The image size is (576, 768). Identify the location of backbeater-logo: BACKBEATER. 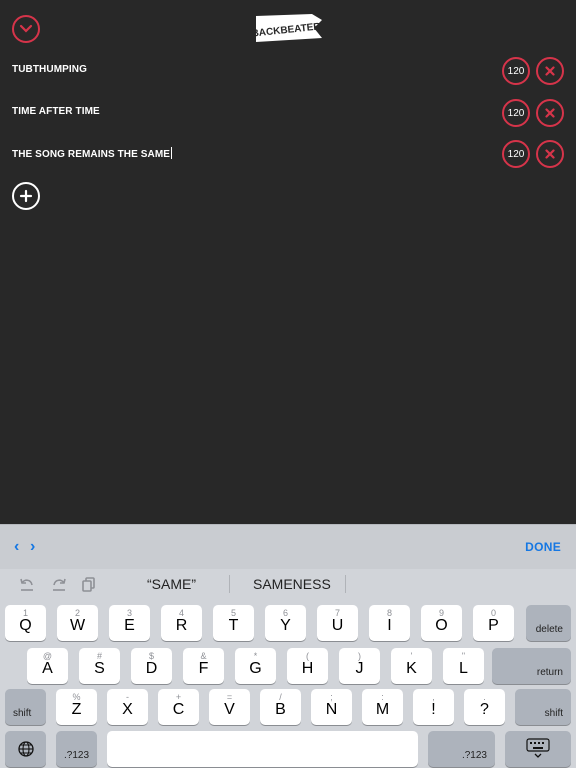
(287, 29).